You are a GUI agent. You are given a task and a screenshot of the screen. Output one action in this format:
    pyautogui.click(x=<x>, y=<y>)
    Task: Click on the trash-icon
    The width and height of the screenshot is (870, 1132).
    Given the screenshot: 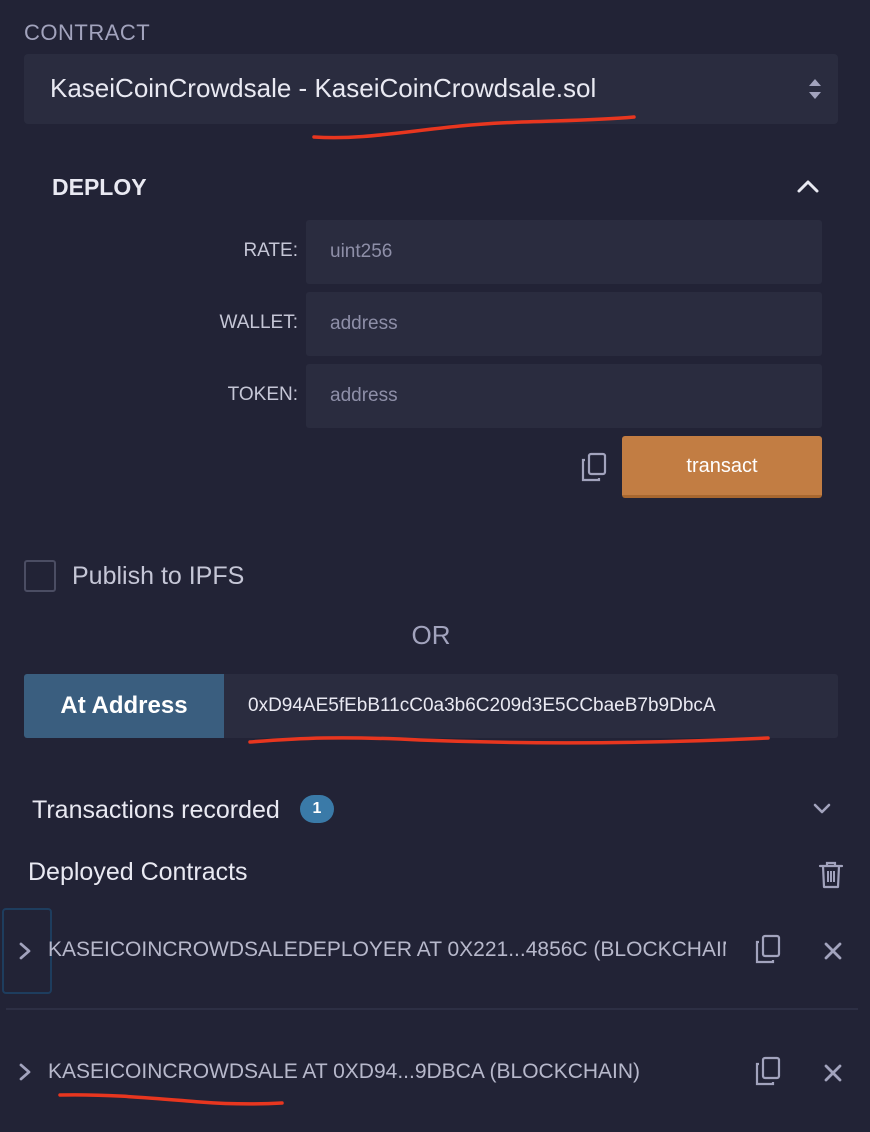 What is the action you would take?
    pyautogui.click(x=831, y=875)
    